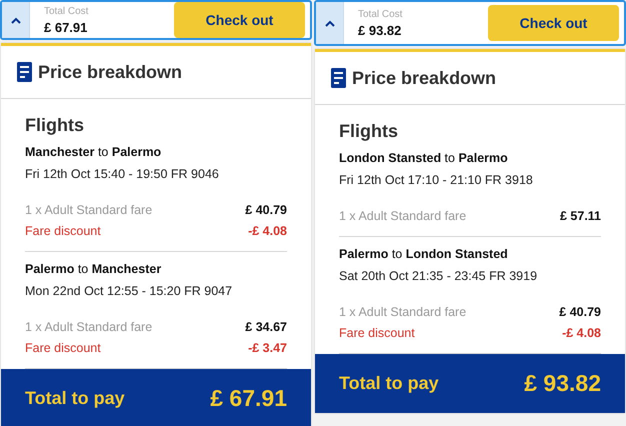 The width and height of the screenshot is (626, 426). What do you see at coordinates (562, 383) in the screenshot?
I see `total-amount: £ 93.82` at bounding box center [562, 383].